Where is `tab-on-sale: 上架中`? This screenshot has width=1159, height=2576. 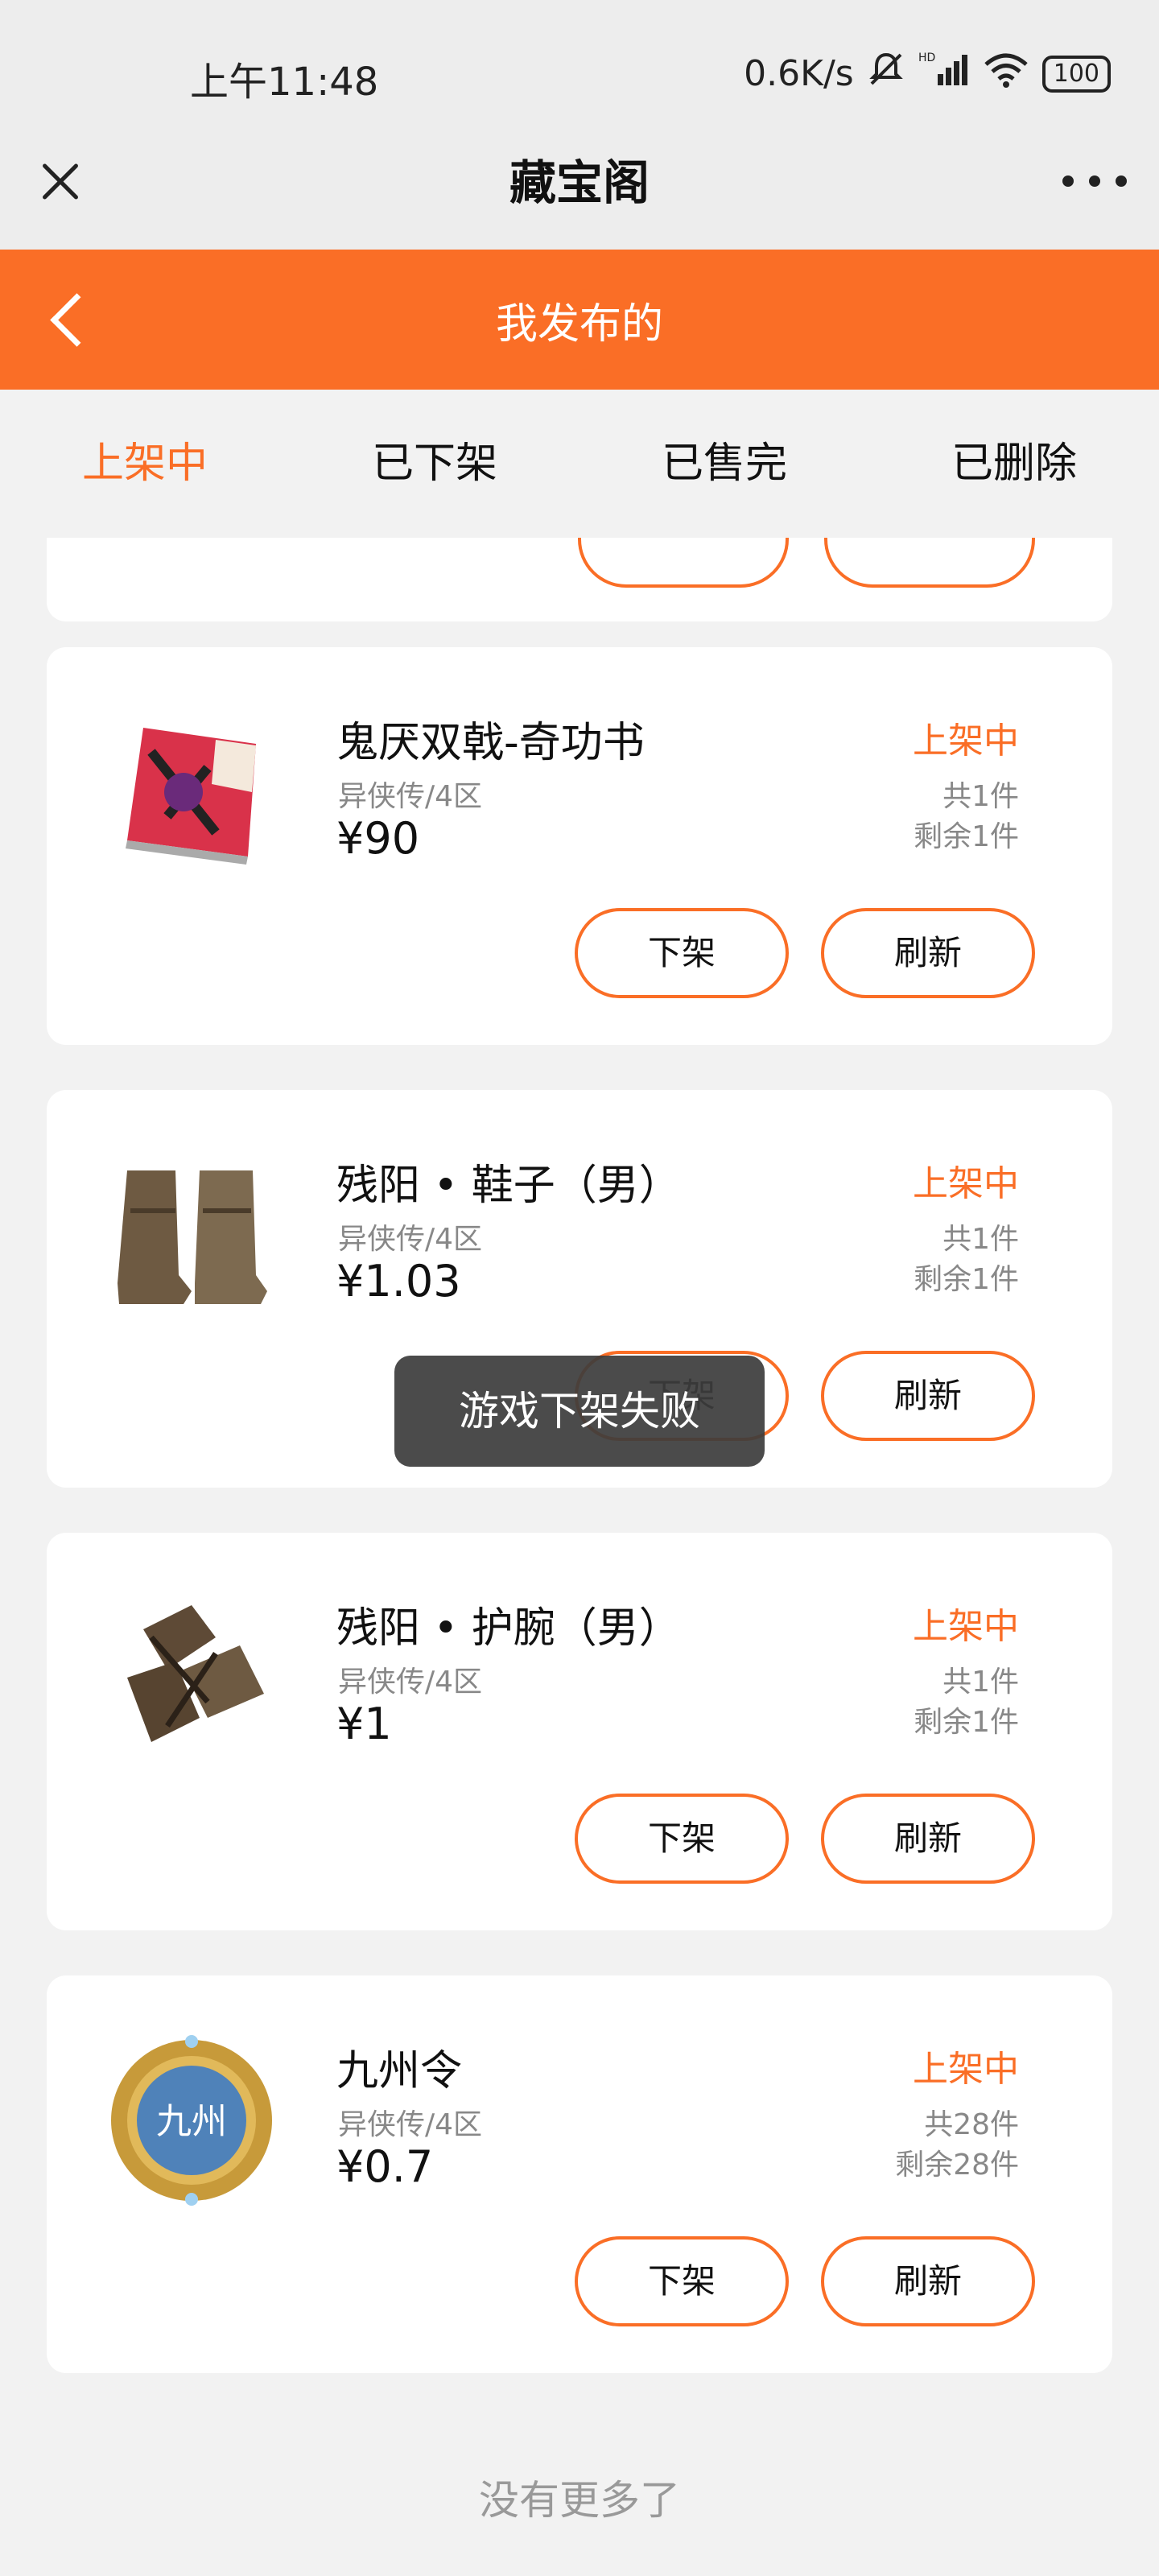
tab-on-sale: 上架中 is located at coordinates (145, 464).